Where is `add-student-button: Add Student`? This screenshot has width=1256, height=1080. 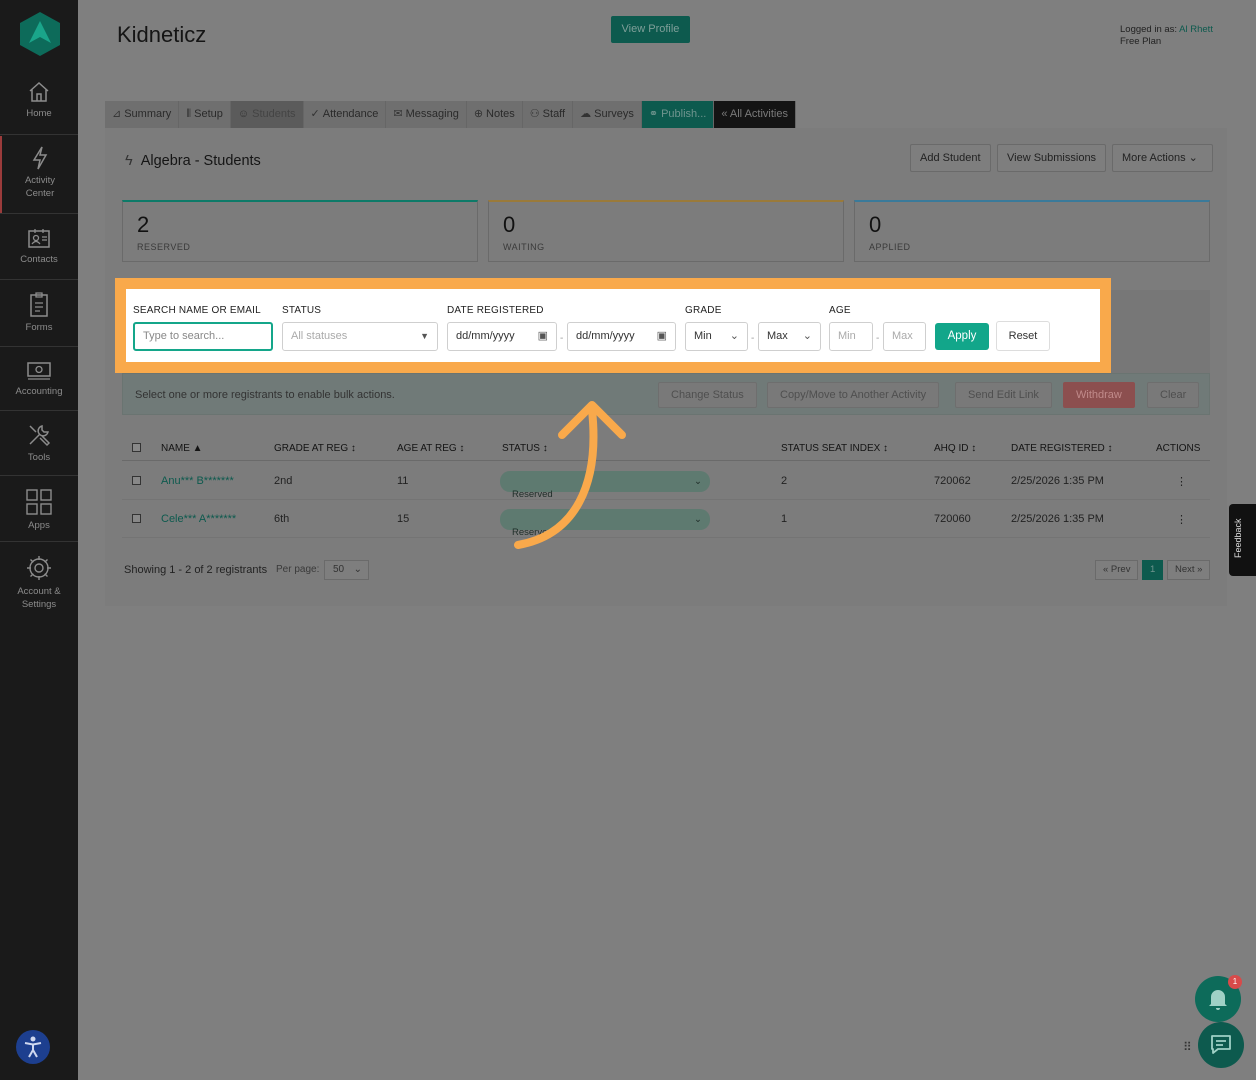 add-student-button: Add Student is located at coordinates (950, 158).